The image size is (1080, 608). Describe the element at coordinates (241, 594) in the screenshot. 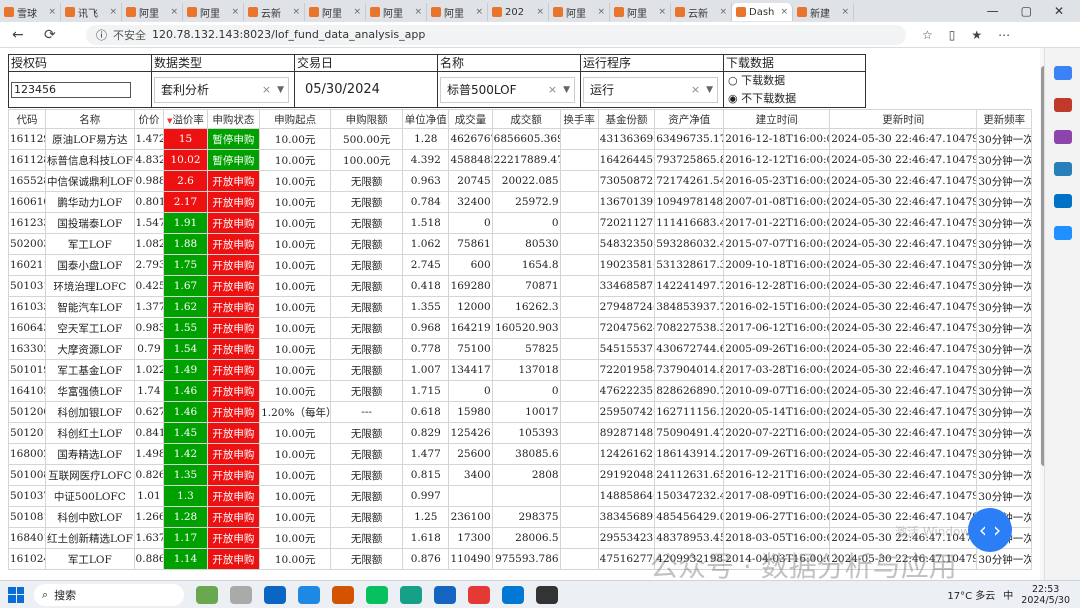

I see `taskview-icon` at that location.